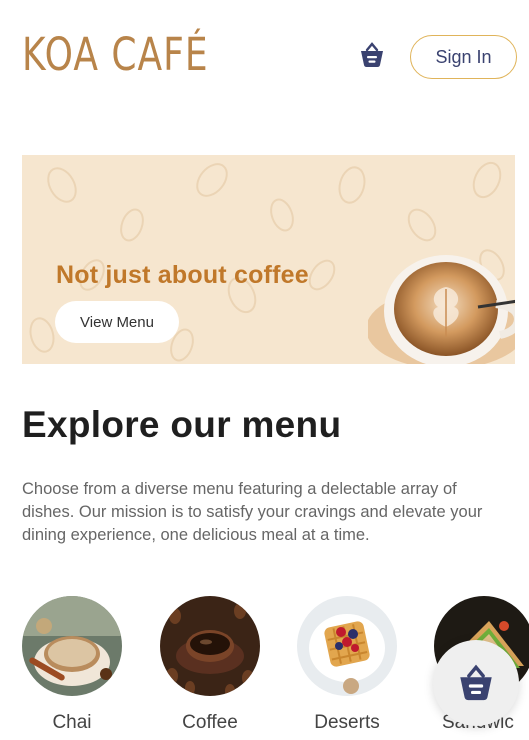  Describe the element at coordinates (210, 646) in the screenshot. I see `coffee-image` at that location.